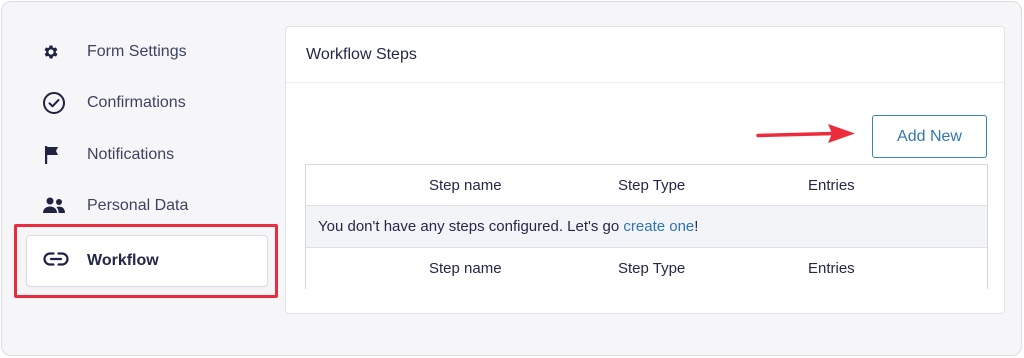 This screenshot has height=358, width=1024. I want to click on sidebar-item-notifications: Notifications, so click(152, 155).